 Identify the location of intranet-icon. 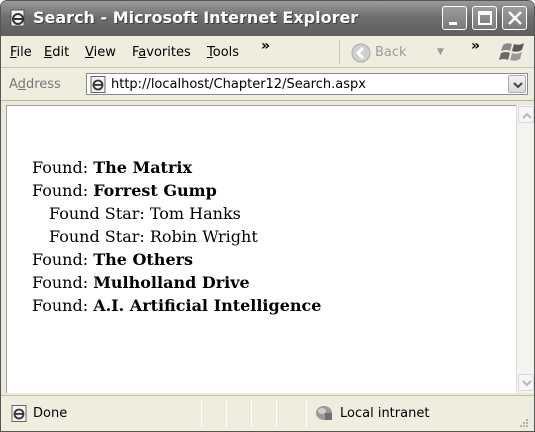
(324, 413).